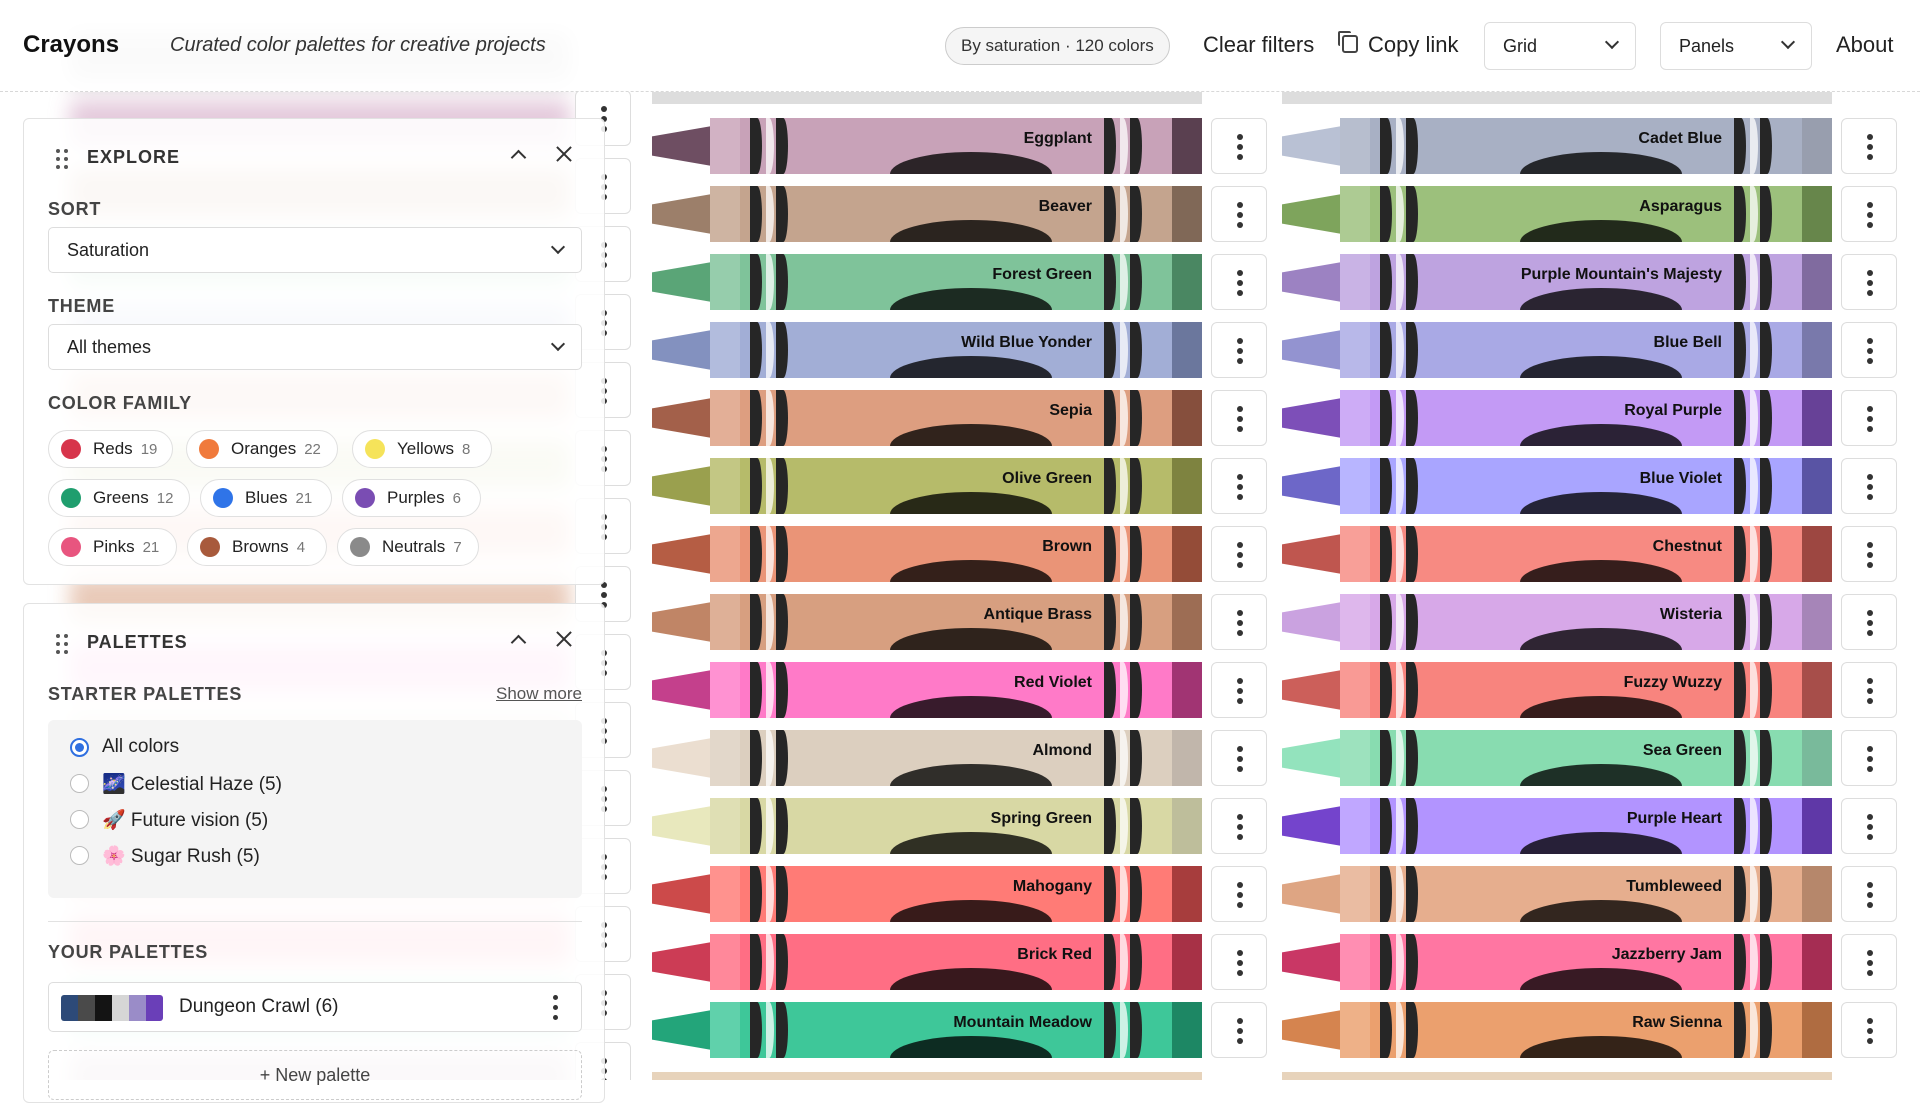 This screenshot has height=1103, width=1920. I want to click on starter-palette-option: 🚀 Future vision (5), so click(169, 820).